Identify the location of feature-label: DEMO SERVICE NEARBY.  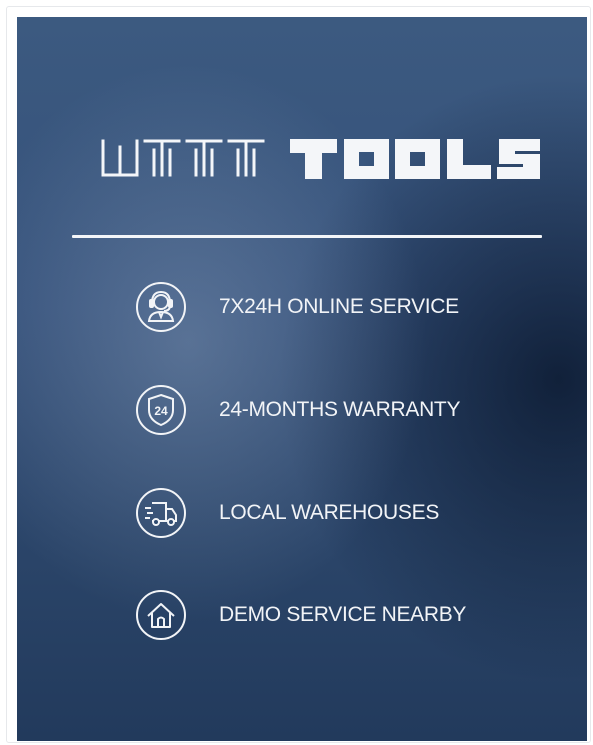
(343, 614).